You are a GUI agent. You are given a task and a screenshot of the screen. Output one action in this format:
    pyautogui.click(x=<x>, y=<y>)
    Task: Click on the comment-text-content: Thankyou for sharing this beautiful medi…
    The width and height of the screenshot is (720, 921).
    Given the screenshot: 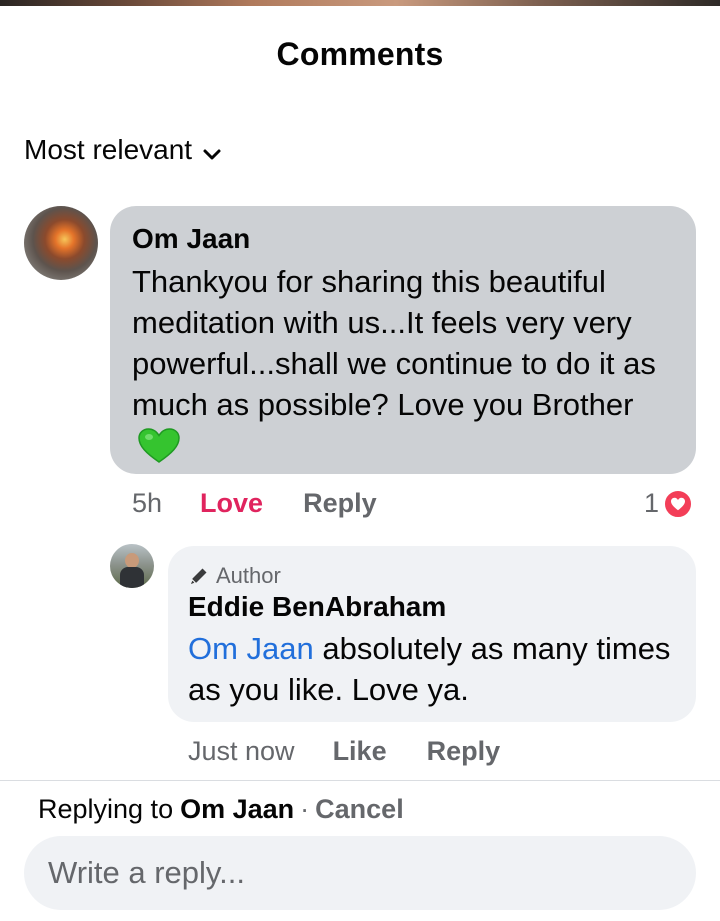 What is the action you would take?
    pyautogui.click(x=394, y=343)
    